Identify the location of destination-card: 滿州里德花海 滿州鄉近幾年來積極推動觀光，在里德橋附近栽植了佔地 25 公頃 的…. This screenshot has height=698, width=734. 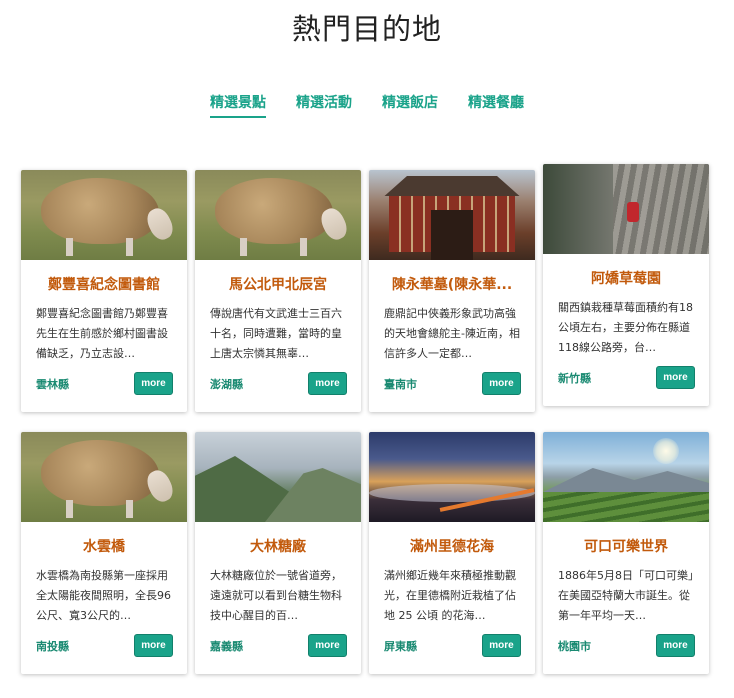
(452, 553).